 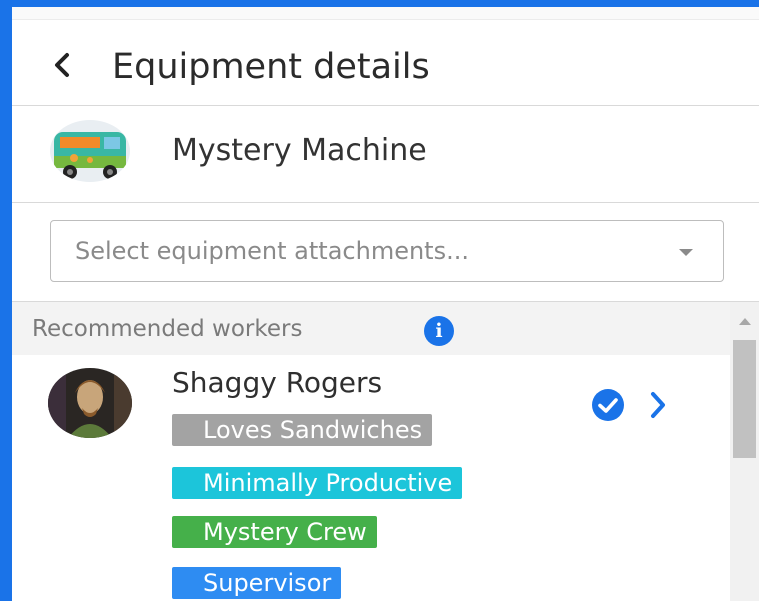 What do you see at coordinates (90, 403) in the screenshot?
I see `worker-avatar` at bounding box center [90, 403].